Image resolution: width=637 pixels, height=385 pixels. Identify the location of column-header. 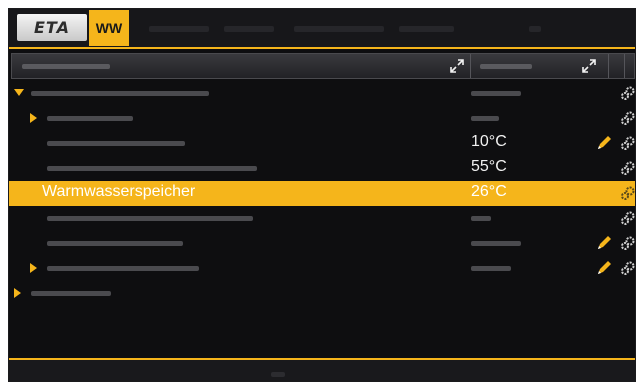
(323, 66).